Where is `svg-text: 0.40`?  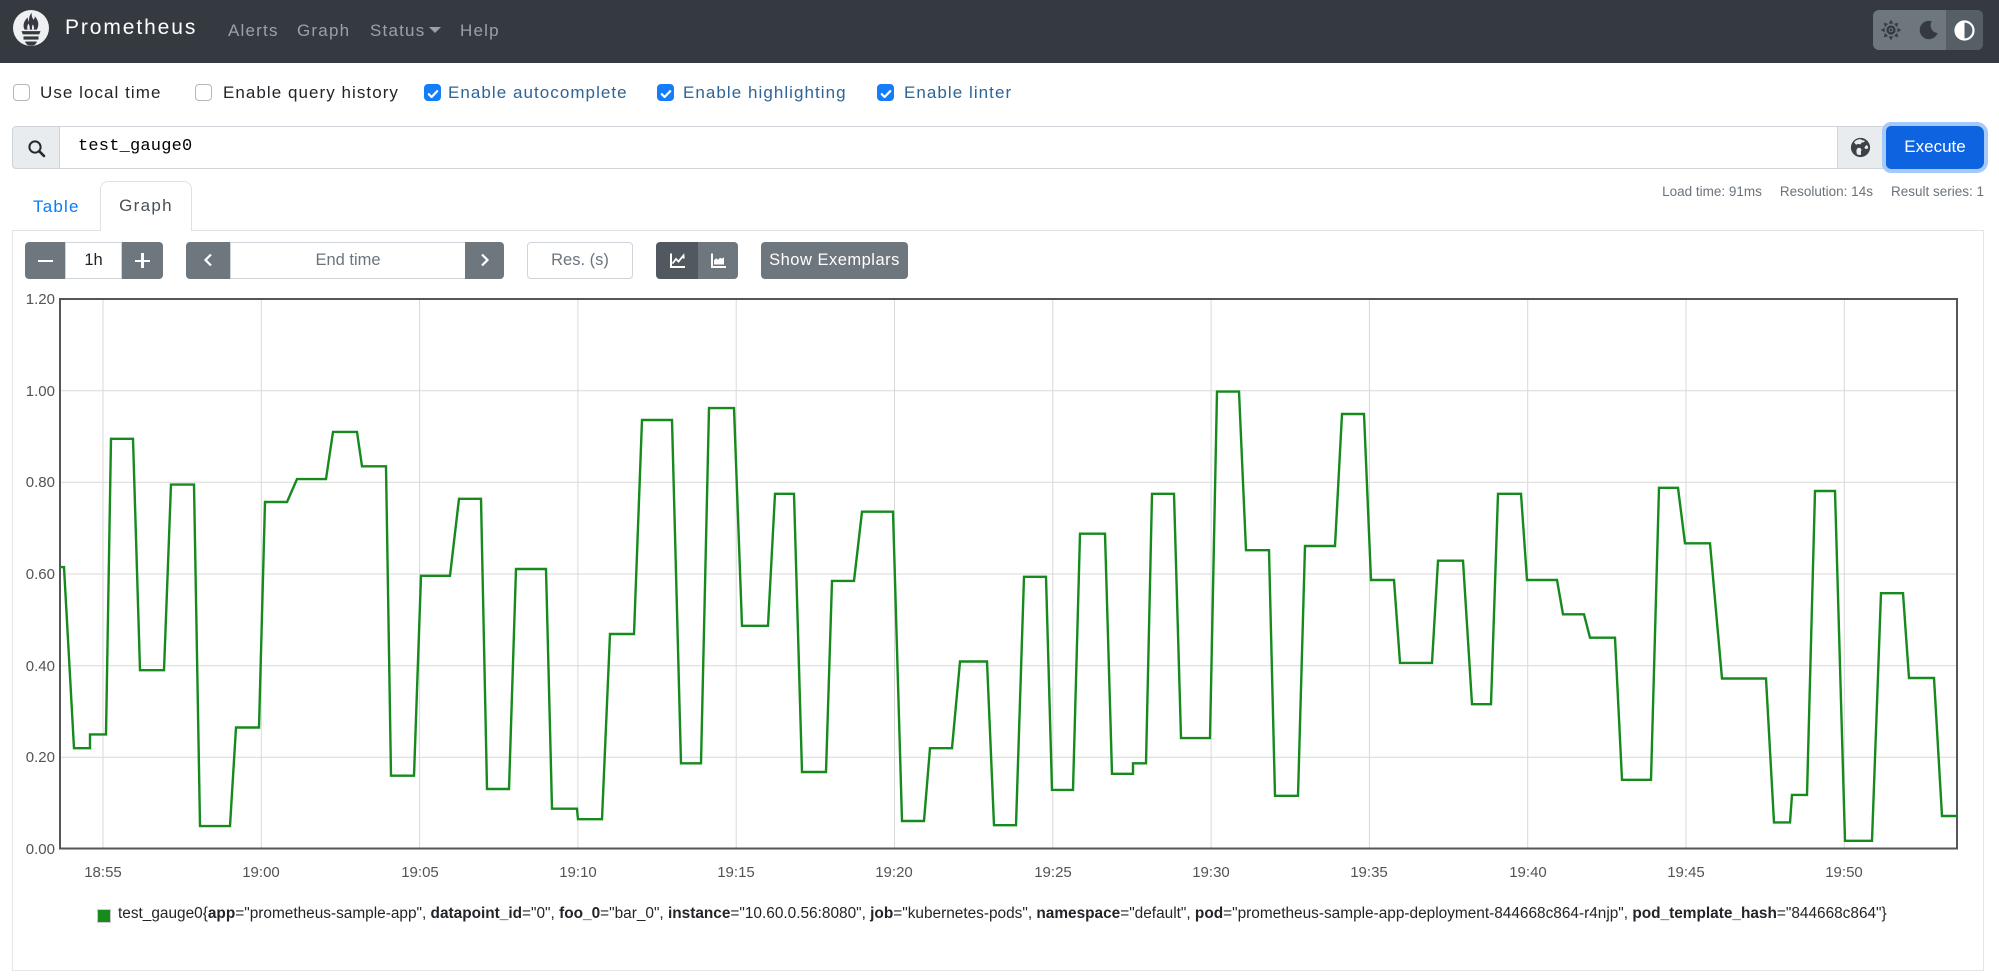
svg-text: 0.40 is located at coordinates (40, 666).